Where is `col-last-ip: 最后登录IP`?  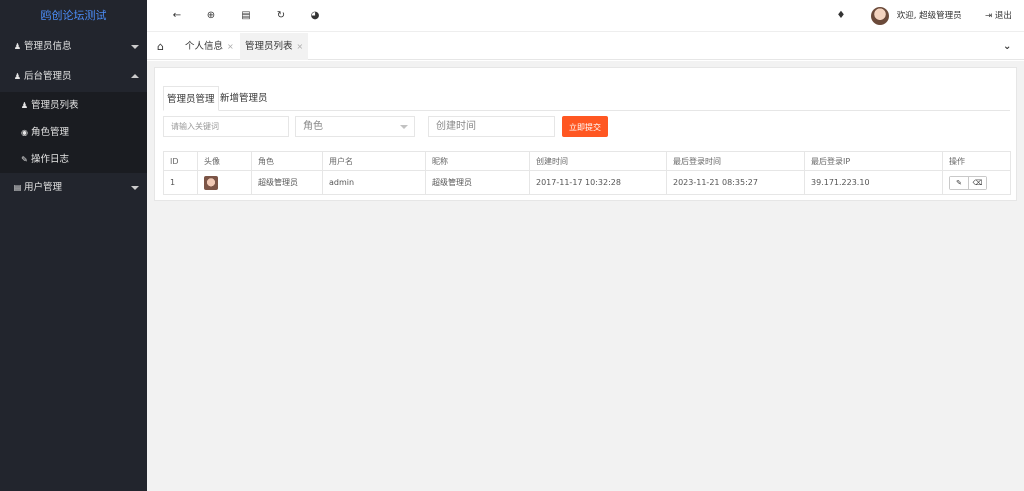
col-last-ip: 最后登录IP is located at coordinates (873, 161).